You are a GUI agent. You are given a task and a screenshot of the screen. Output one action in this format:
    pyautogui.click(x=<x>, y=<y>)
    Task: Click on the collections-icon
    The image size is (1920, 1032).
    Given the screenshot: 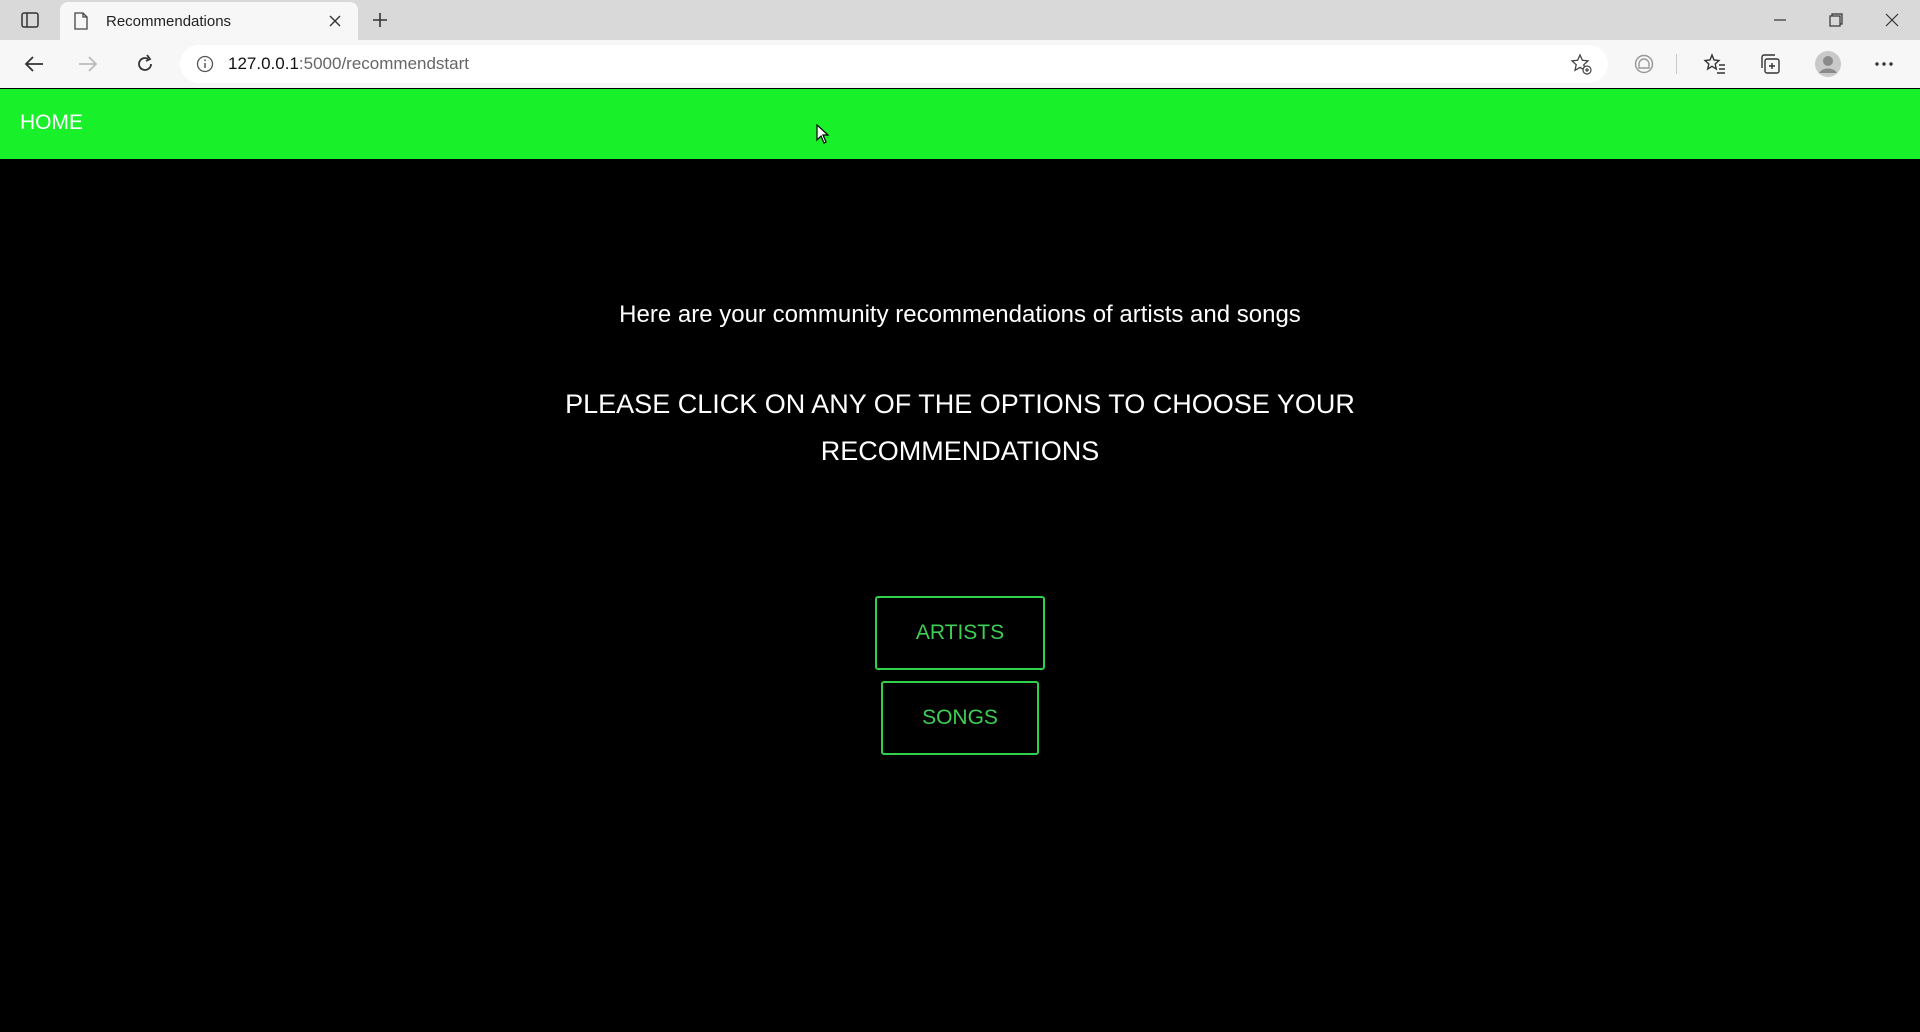 What is the action you would take?
    pyautogui.click(x=1770, y=64)
    